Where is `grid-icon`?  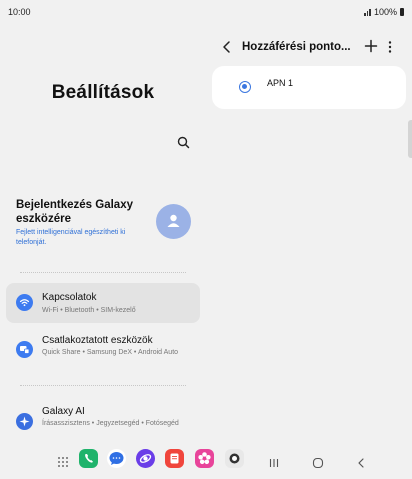 grid-icon is located at coordinates (63, 462).